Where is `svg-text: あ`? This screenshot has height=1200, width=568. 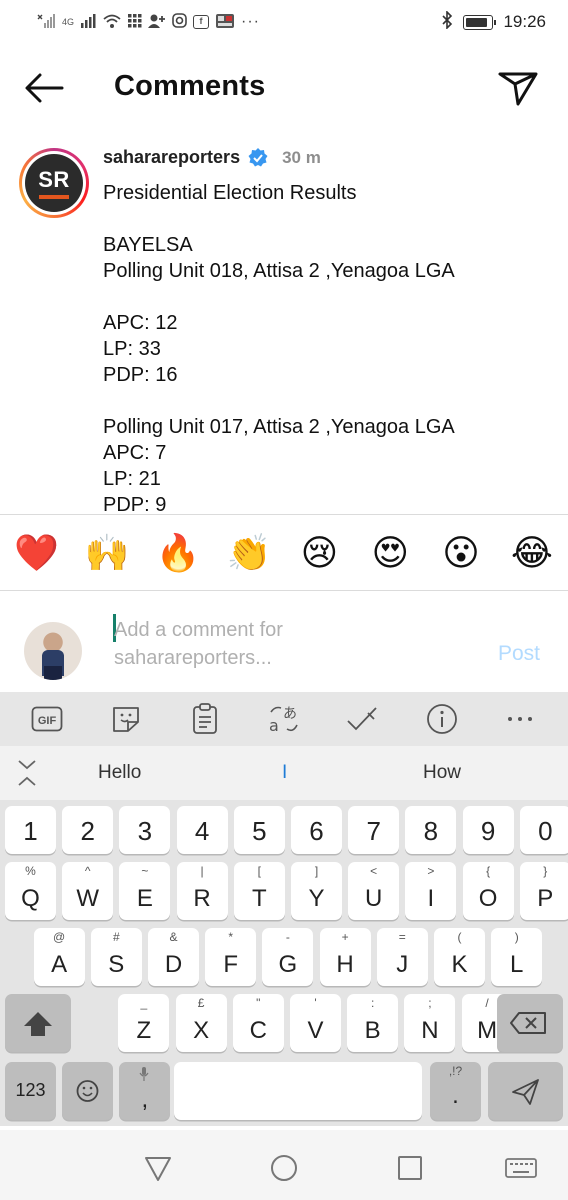
svg-text: あ is located at coordinates (290, 714).